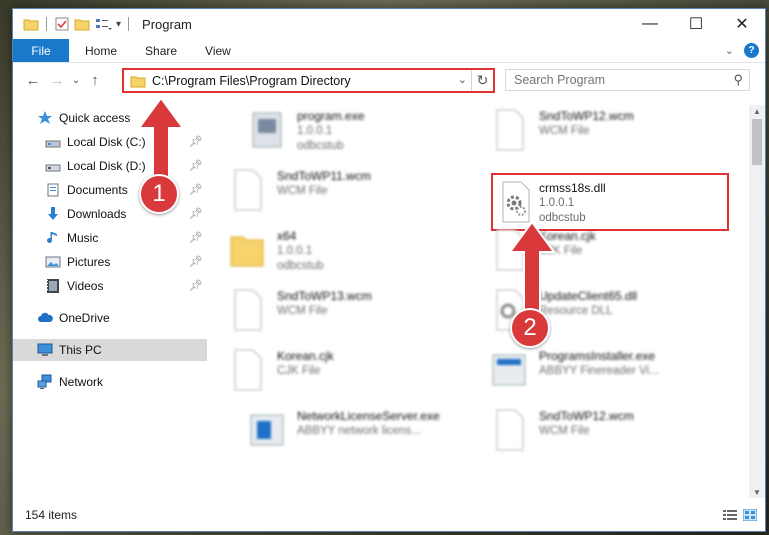 The width and height of the screenshot is (769, 535). I want to click on file-type: CJK File, so click(299, 371).